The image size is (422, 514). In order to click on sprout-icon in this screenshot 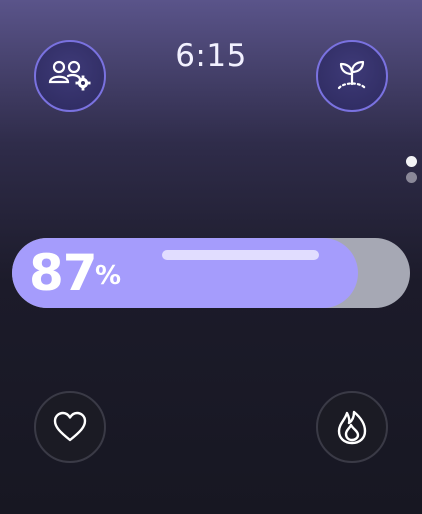, I will do `click(352, 75)`.